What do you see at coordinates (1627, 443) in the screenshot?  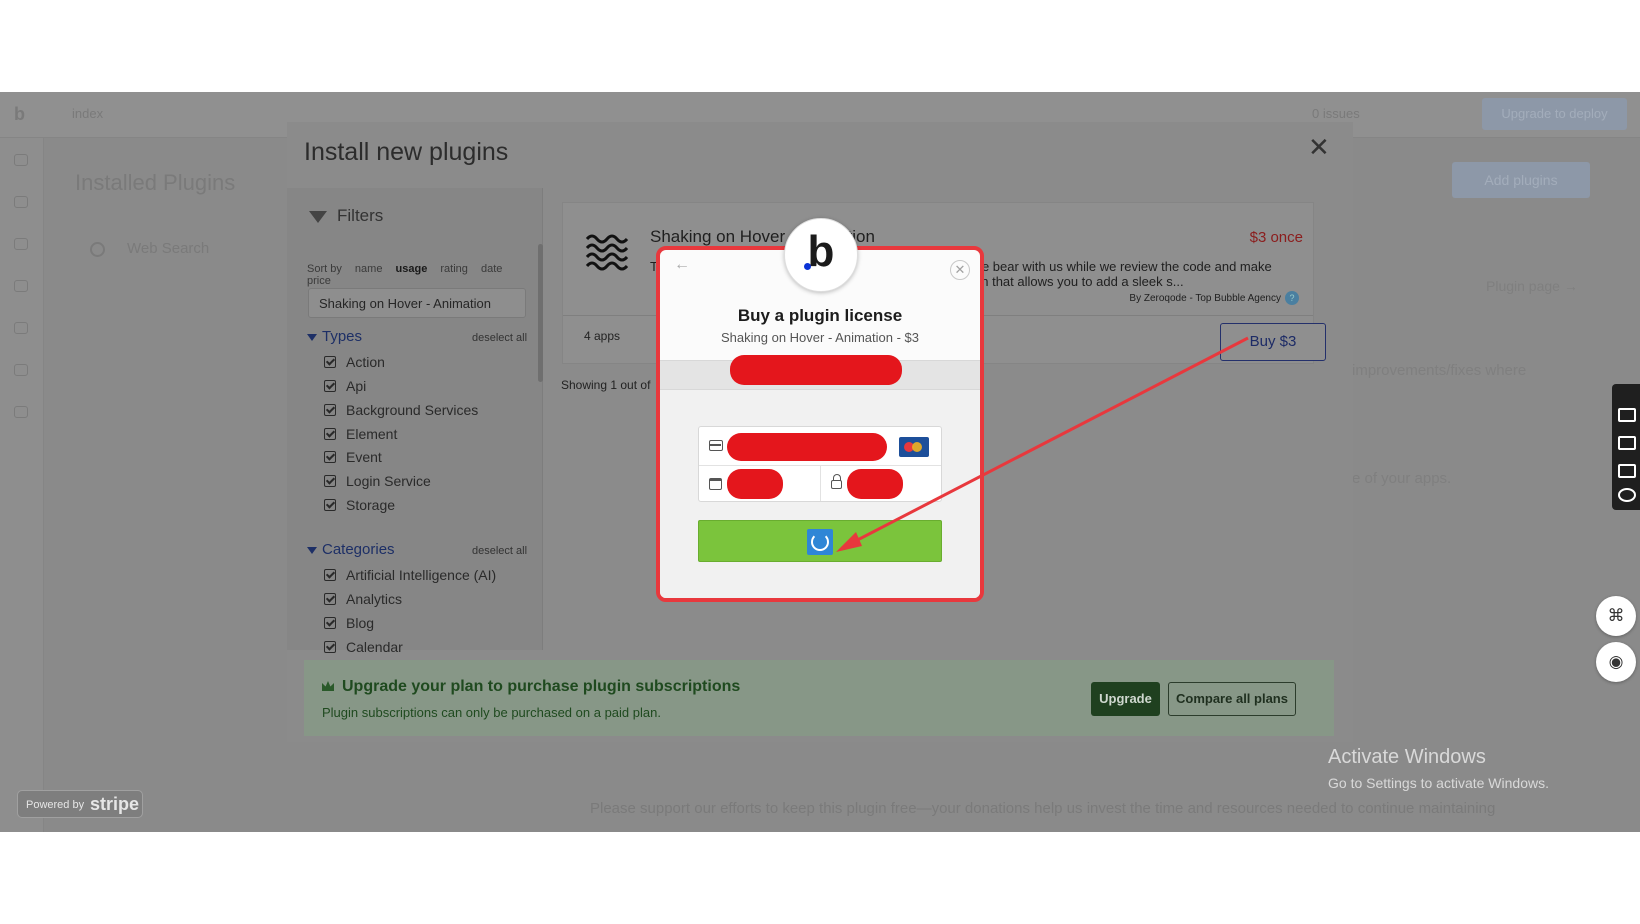 I see `video-icon` at bounding box center [1627, 443].